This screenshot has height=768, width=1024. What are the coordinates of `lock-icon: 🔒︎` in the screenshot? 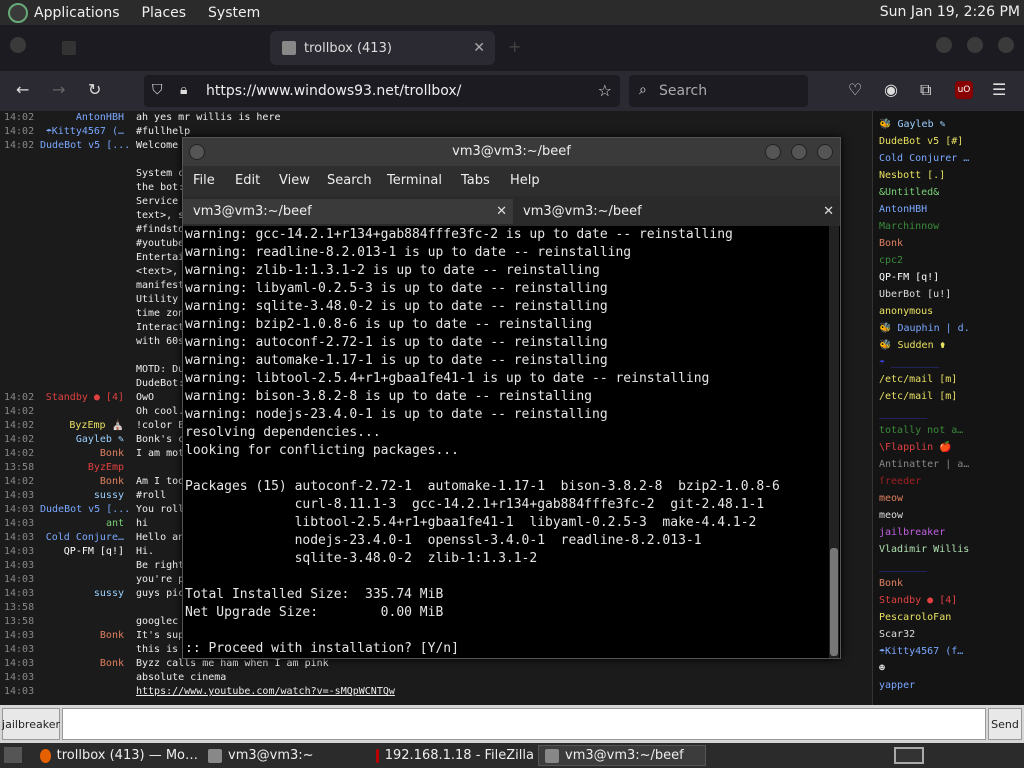 It's located at (183, 90).